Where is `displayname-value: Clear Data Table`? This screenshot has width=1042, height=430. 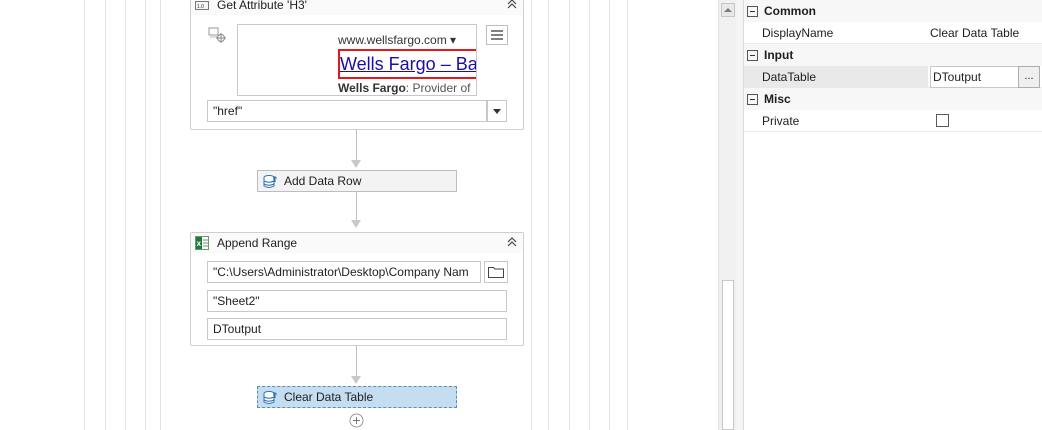
displayname-value: Clear Data Table is located at coordinates (985, 33).